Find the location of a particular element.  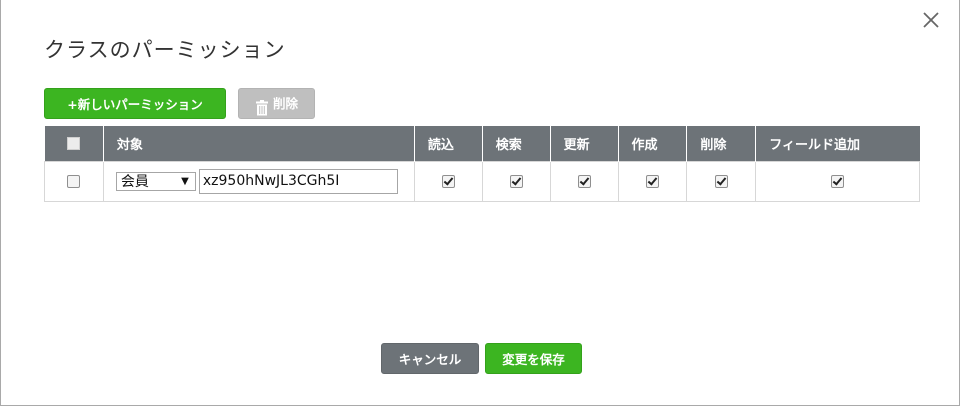

add-field-checkbox is located at coordinates (838, 181).